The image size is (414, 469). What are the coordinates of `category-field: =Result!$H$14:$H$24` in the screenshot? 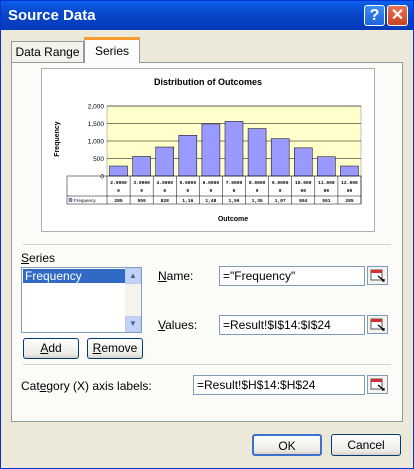 It's located at (279, 385).